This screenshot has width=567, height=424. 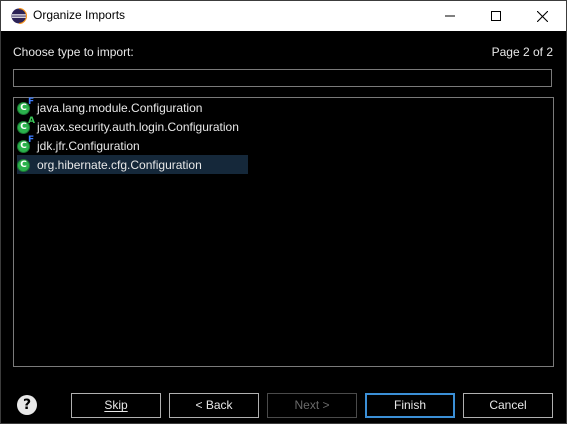 What do you see at coordinates (508, 405) in the screenshot?
I see `cancel-button: Cancel` at bounding box center [508, 405].